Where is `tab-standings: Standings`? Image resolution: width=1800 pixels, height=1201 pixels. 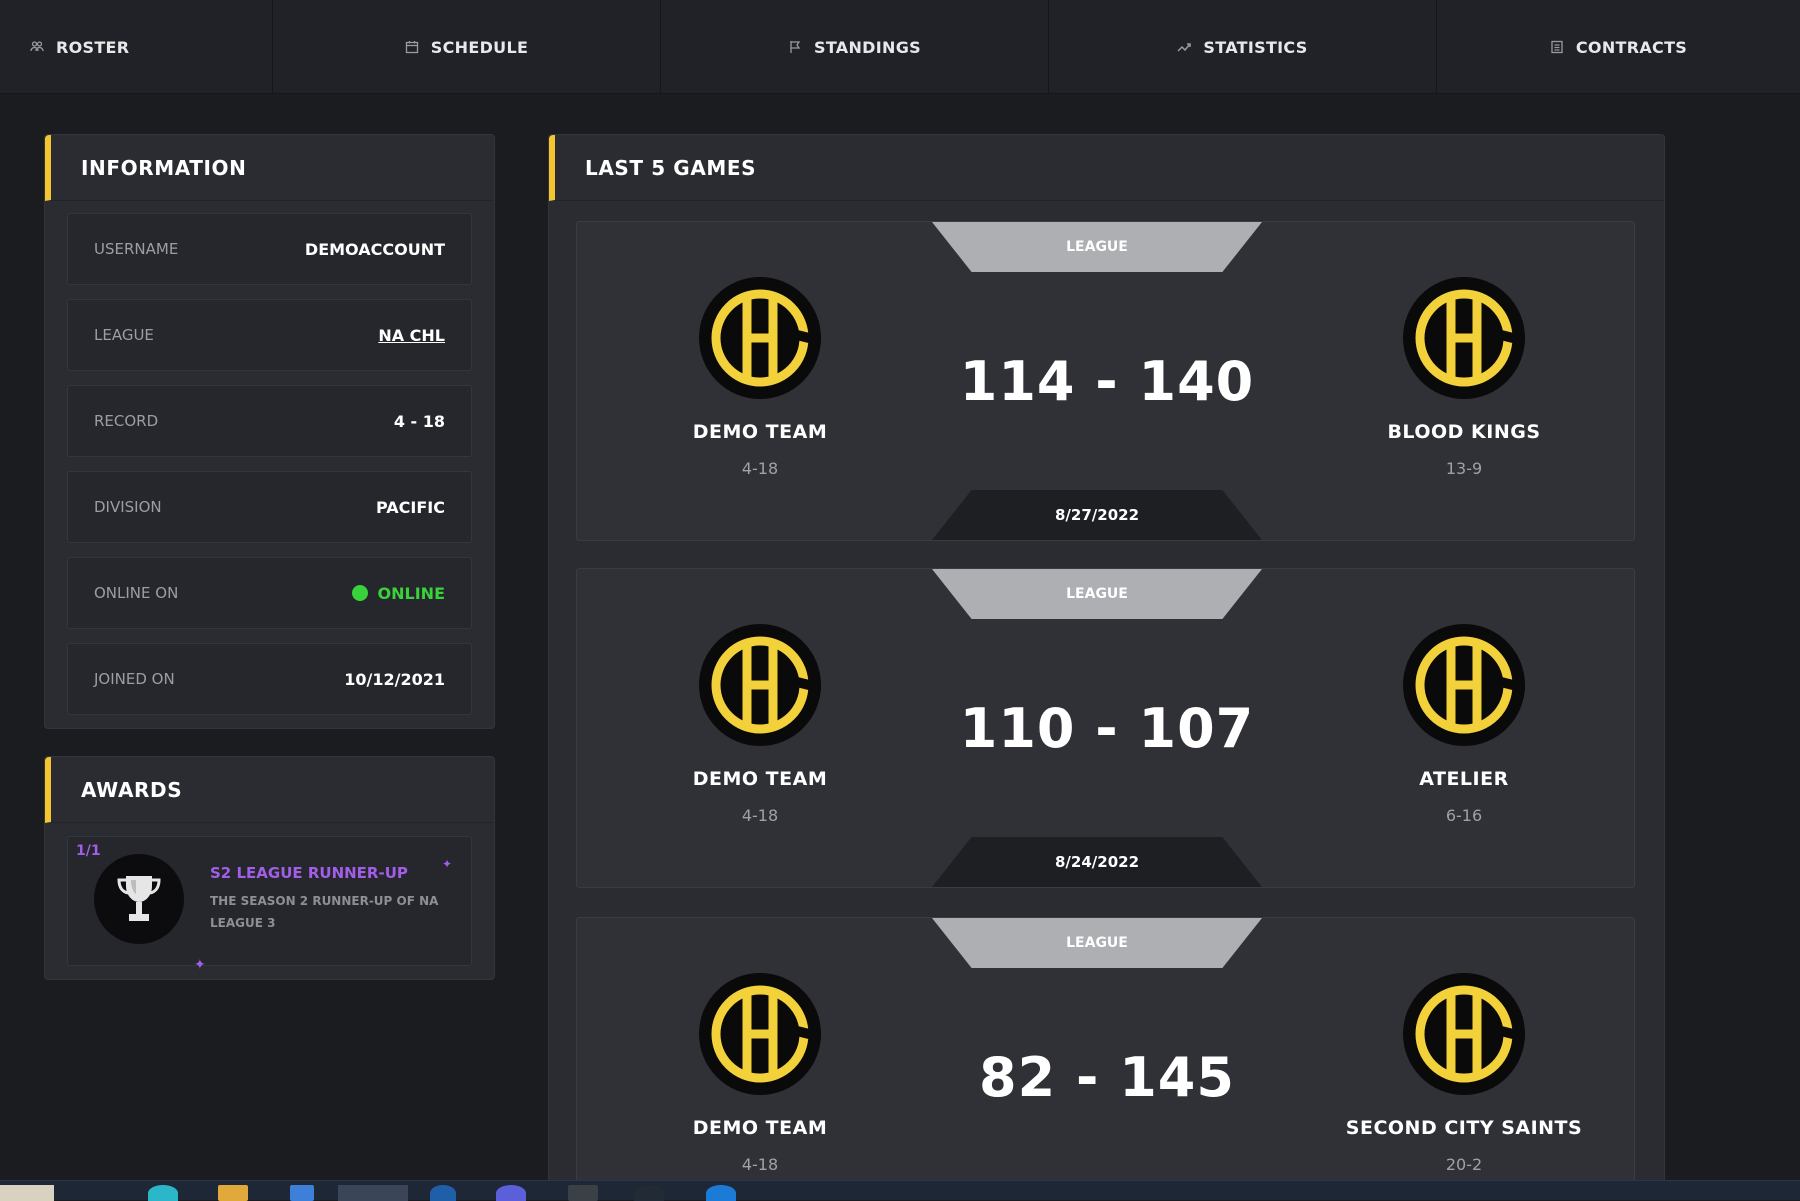
tab-standings: Standings is located at coordinates (855, 47).